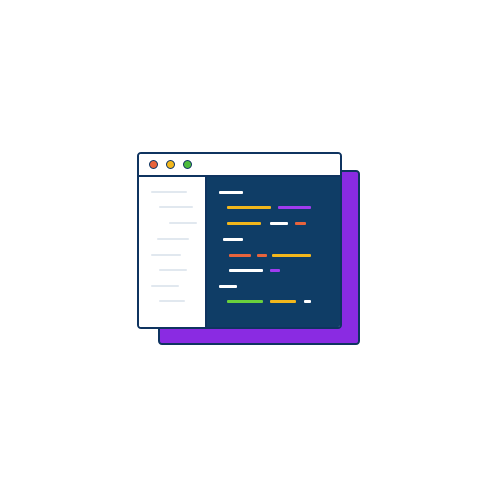 The image size is (500, 500). What do you see at coordinates (153, 164) in the screenshot?
I see `close-dot-icon` at bounding box center [153, 164].